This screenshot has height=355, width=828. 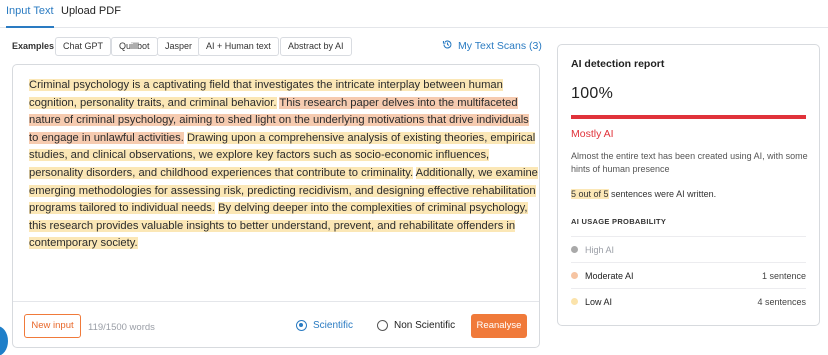 I want to click on sentence-summary: 5 out of 5 sentences were AI written., so click(x=643, y=194).